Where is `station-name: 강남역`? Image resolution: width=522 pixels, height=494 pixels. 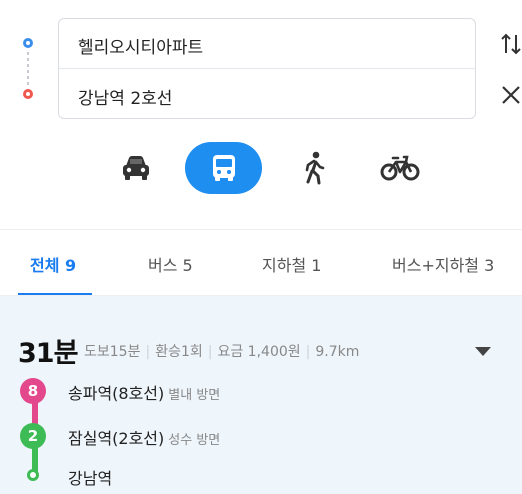
station-name: 강남역 is located at coordinates (90, 478).